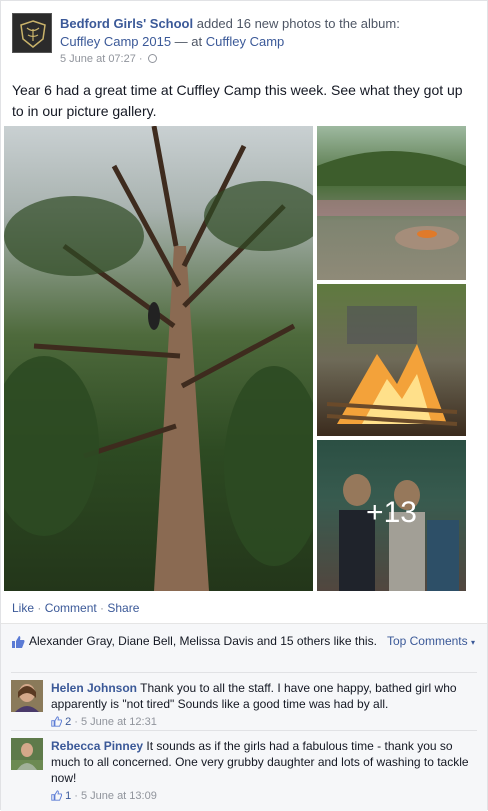 The height and width of the screenshot is (811, 488). I want to click on school-crest-icon, so click(33, 34).